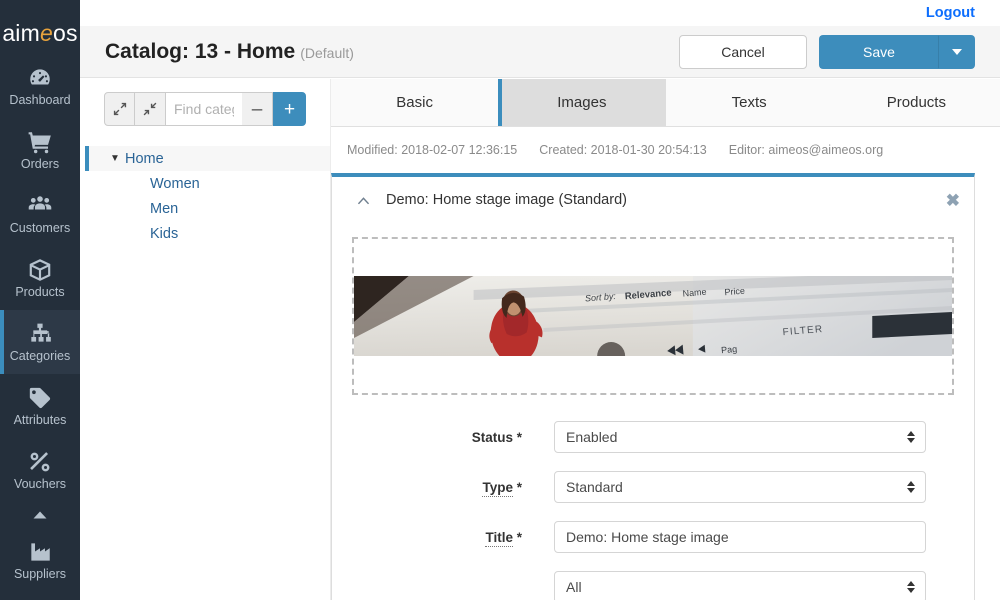  What do you see at coordinates (415, 102) in the screenshot?
I see `tab-basic: Basic` at bounding box center [415, 102].